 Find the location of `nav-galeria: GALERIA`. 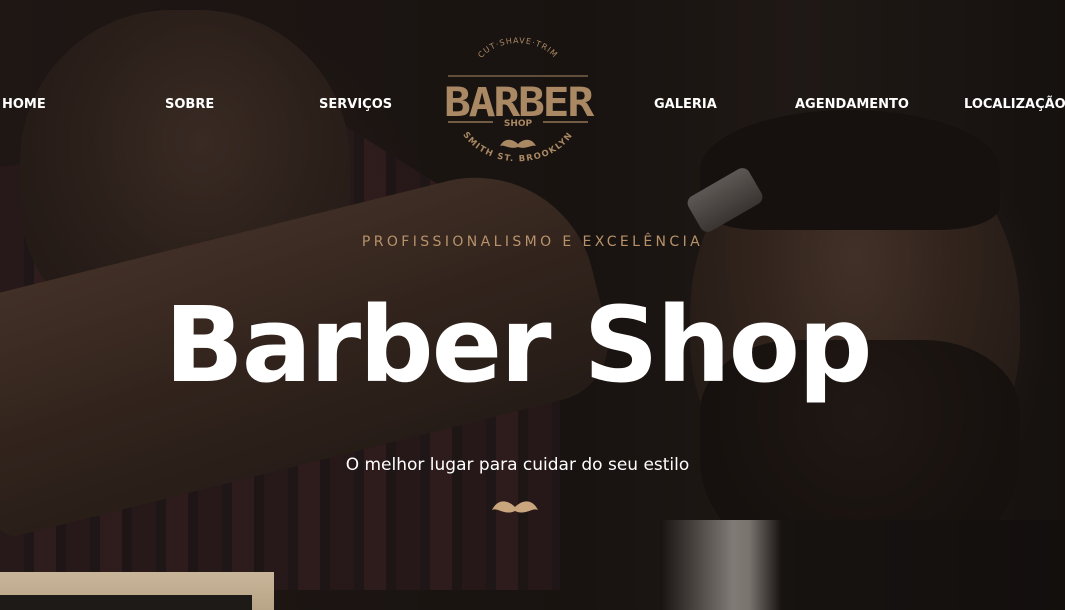

nav-galeria: GALERIA is located at coordinates (685, 104).